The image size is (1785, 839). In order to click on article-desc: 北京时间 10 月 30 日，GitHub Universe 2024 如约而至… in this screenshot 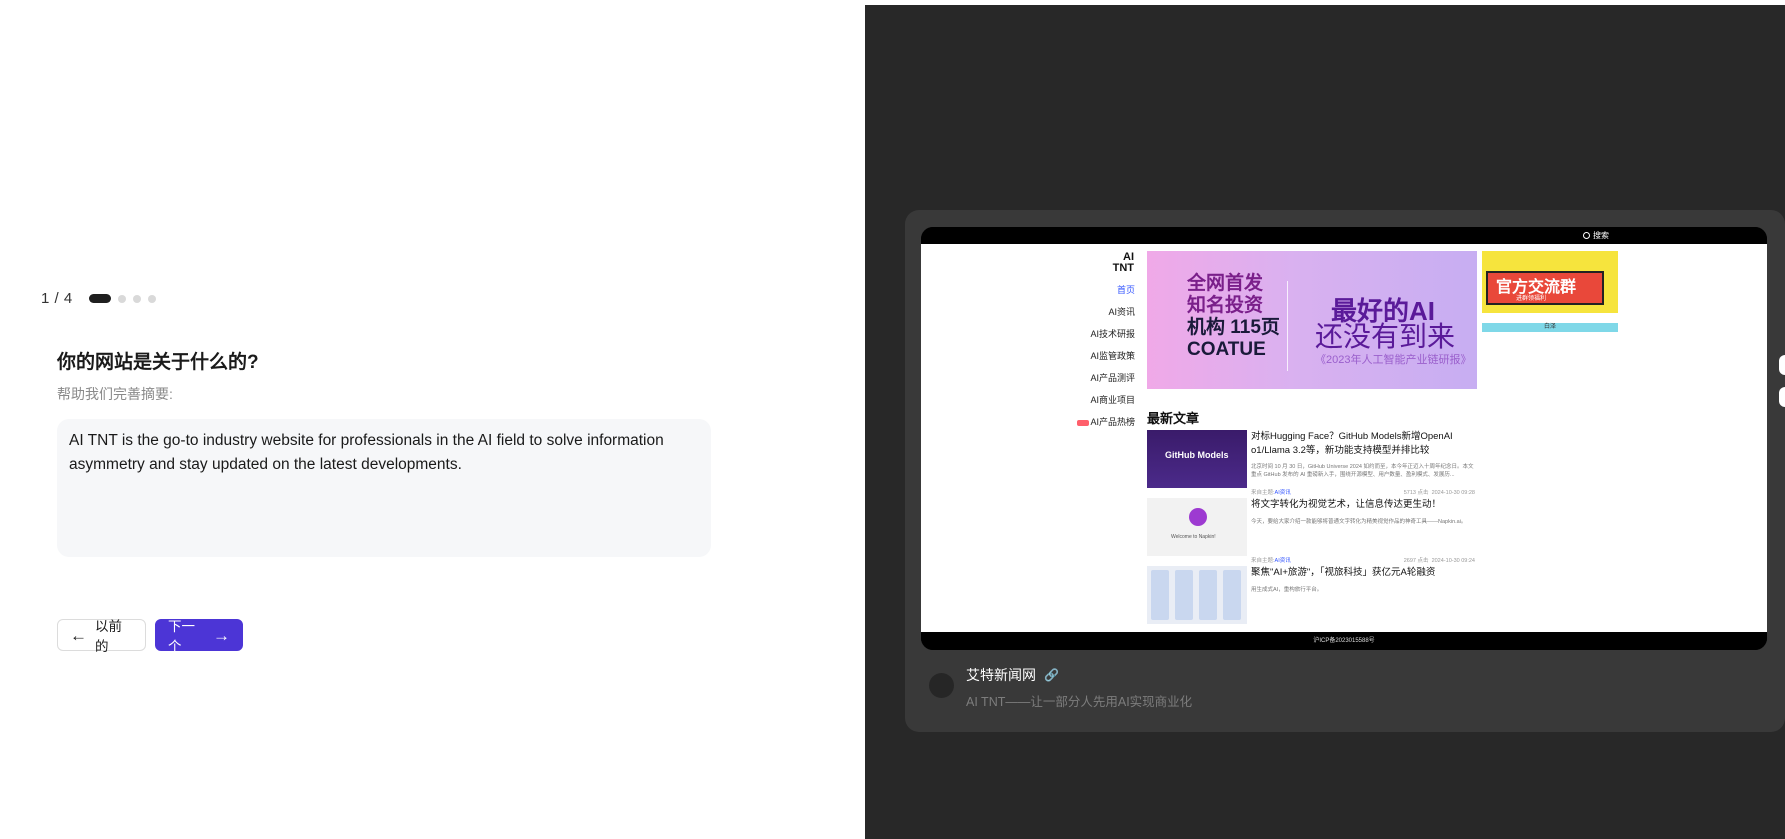, I will do `click(1362, 471)`.